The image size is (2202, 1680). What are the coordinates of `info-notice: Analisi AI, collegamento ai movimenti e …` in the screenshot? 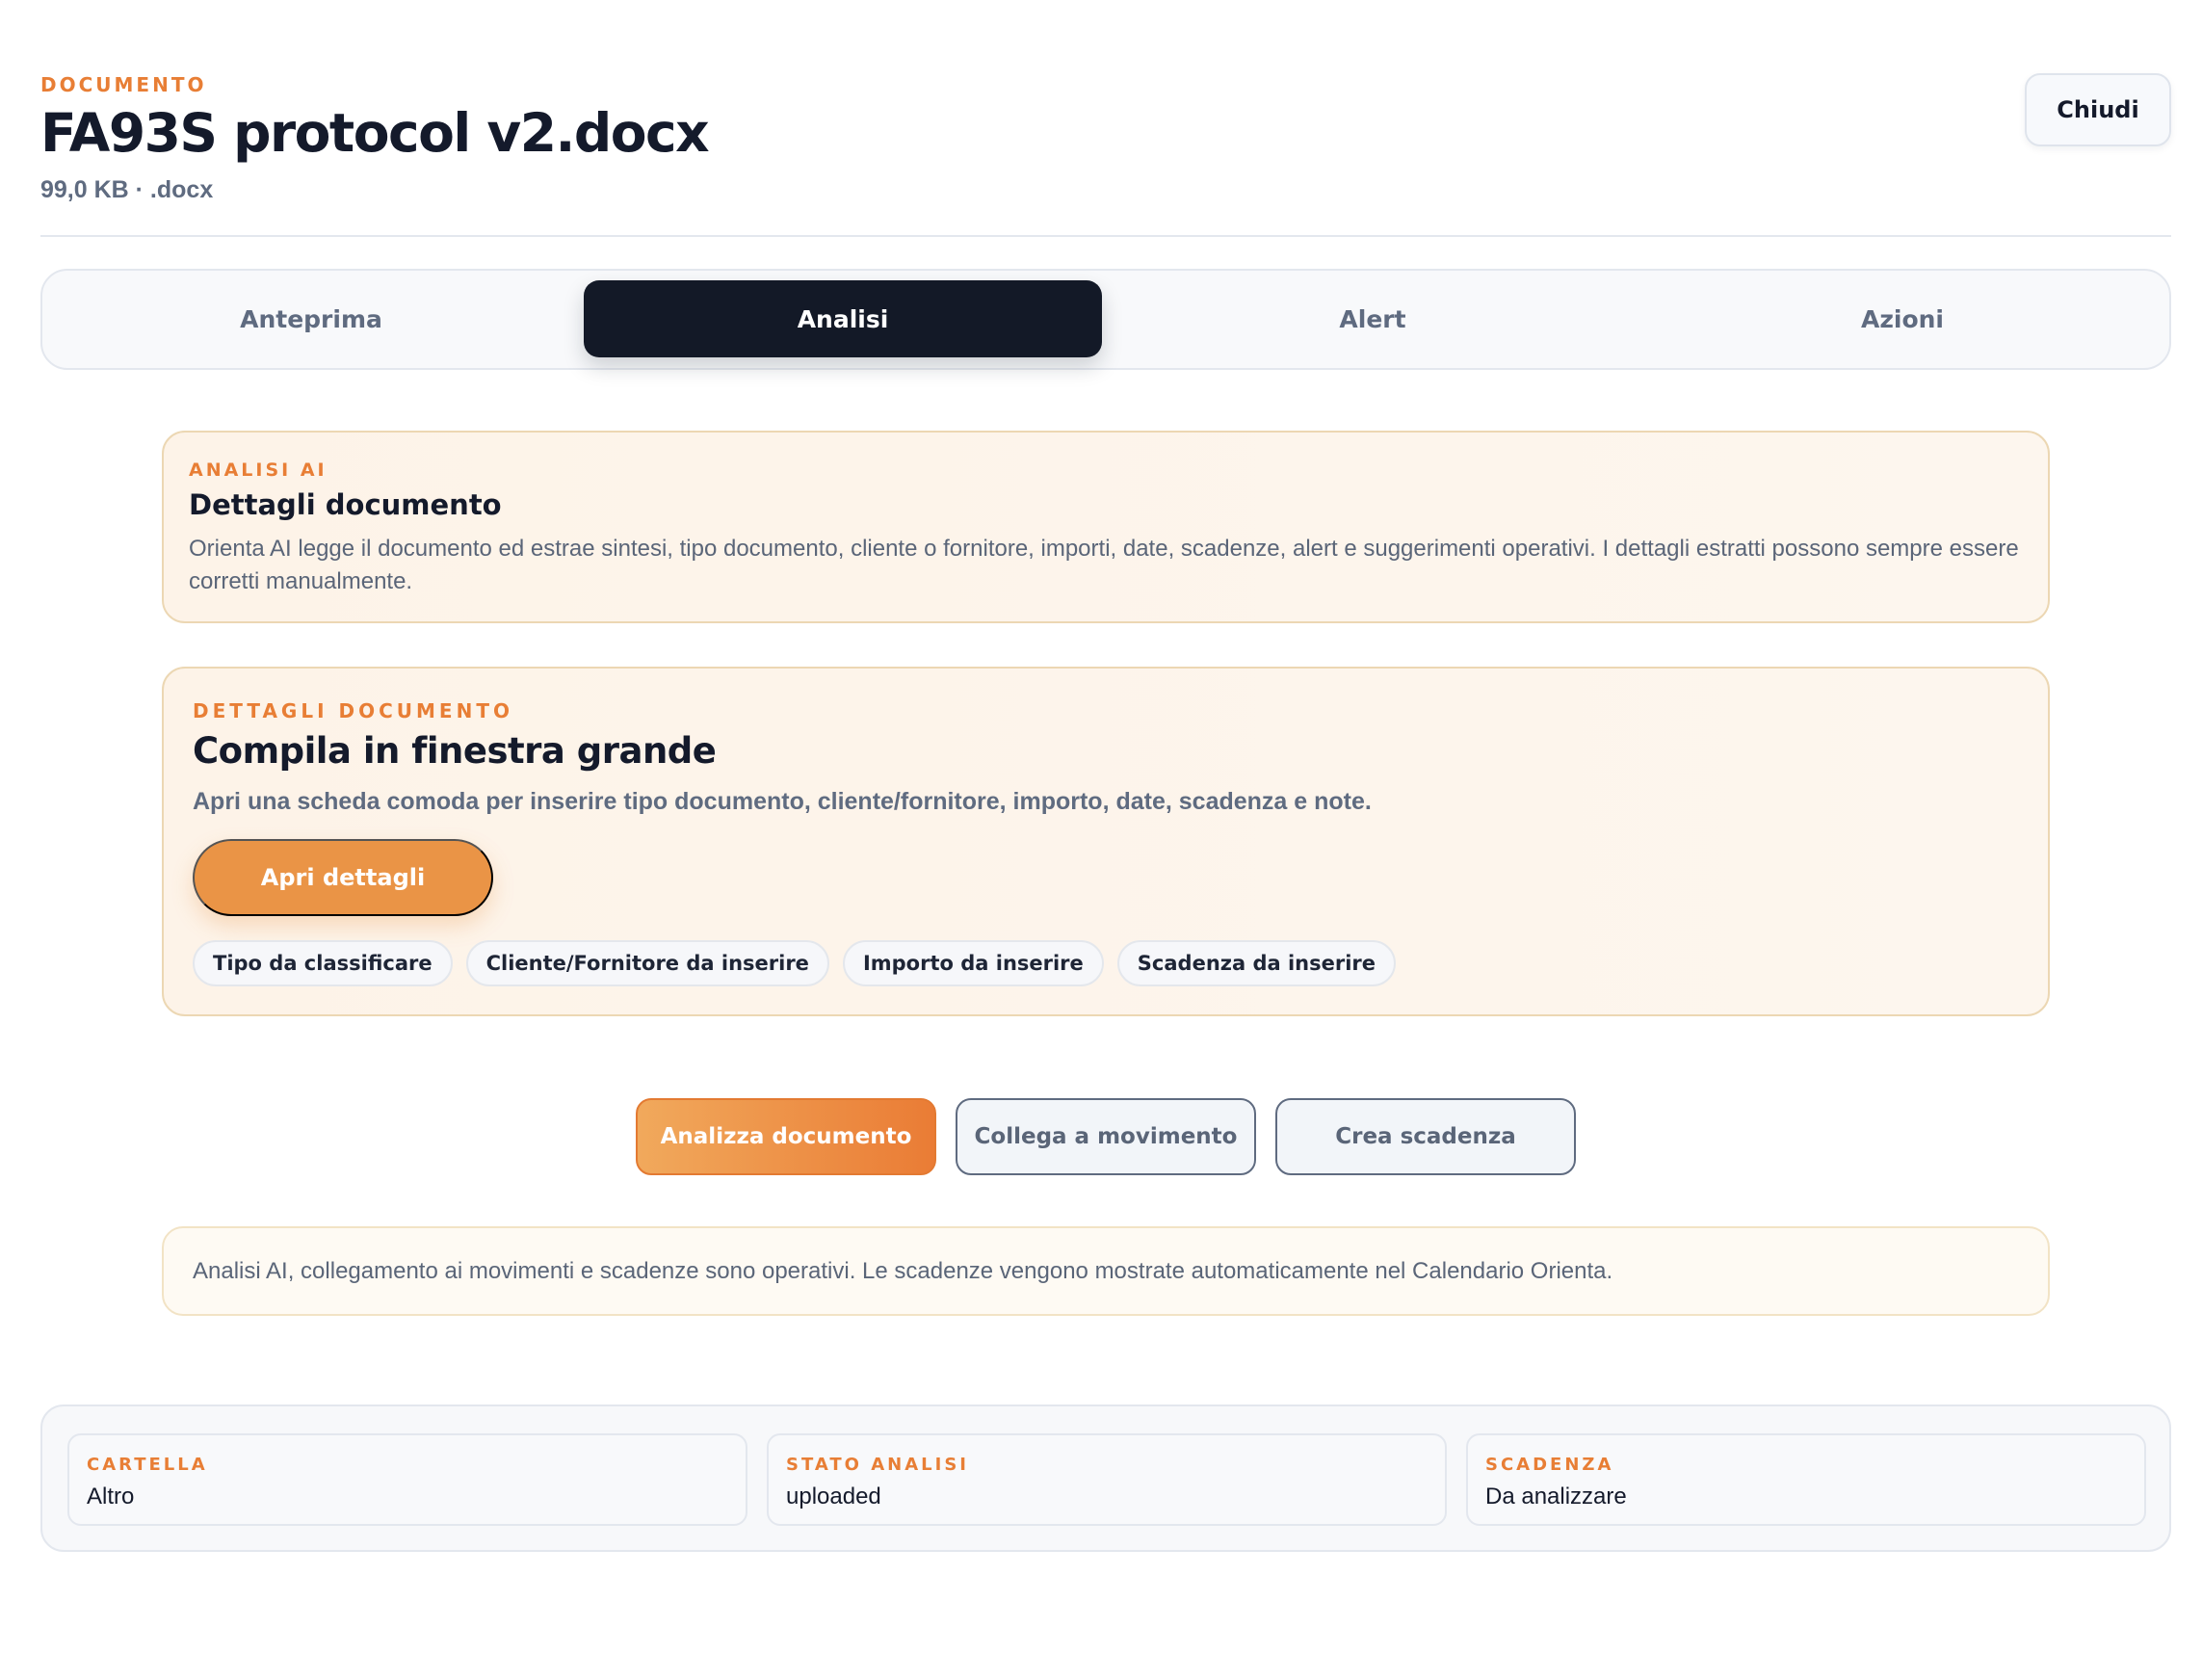 It's located at (1106, 1271).